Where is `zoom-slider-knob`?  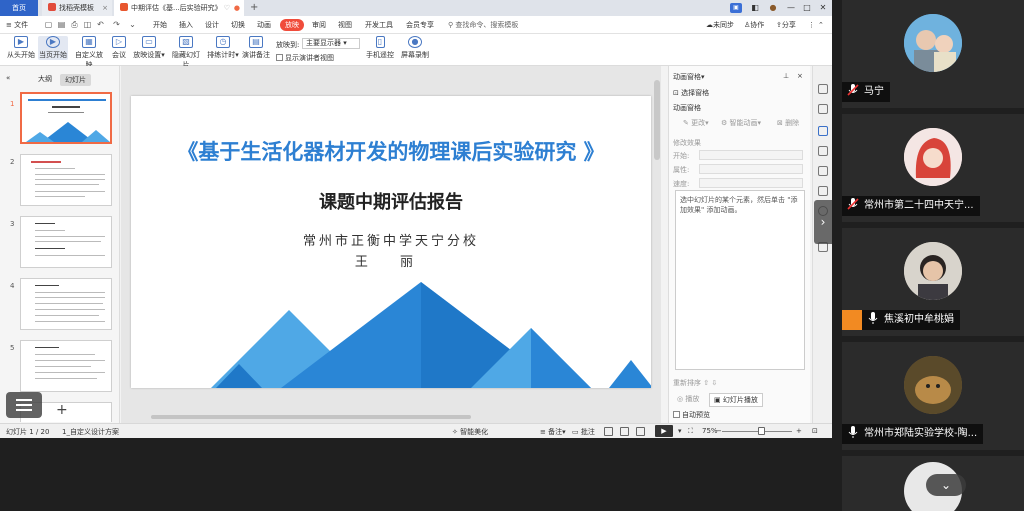 zoom-slider-knob is located at coordinates (761, 431).